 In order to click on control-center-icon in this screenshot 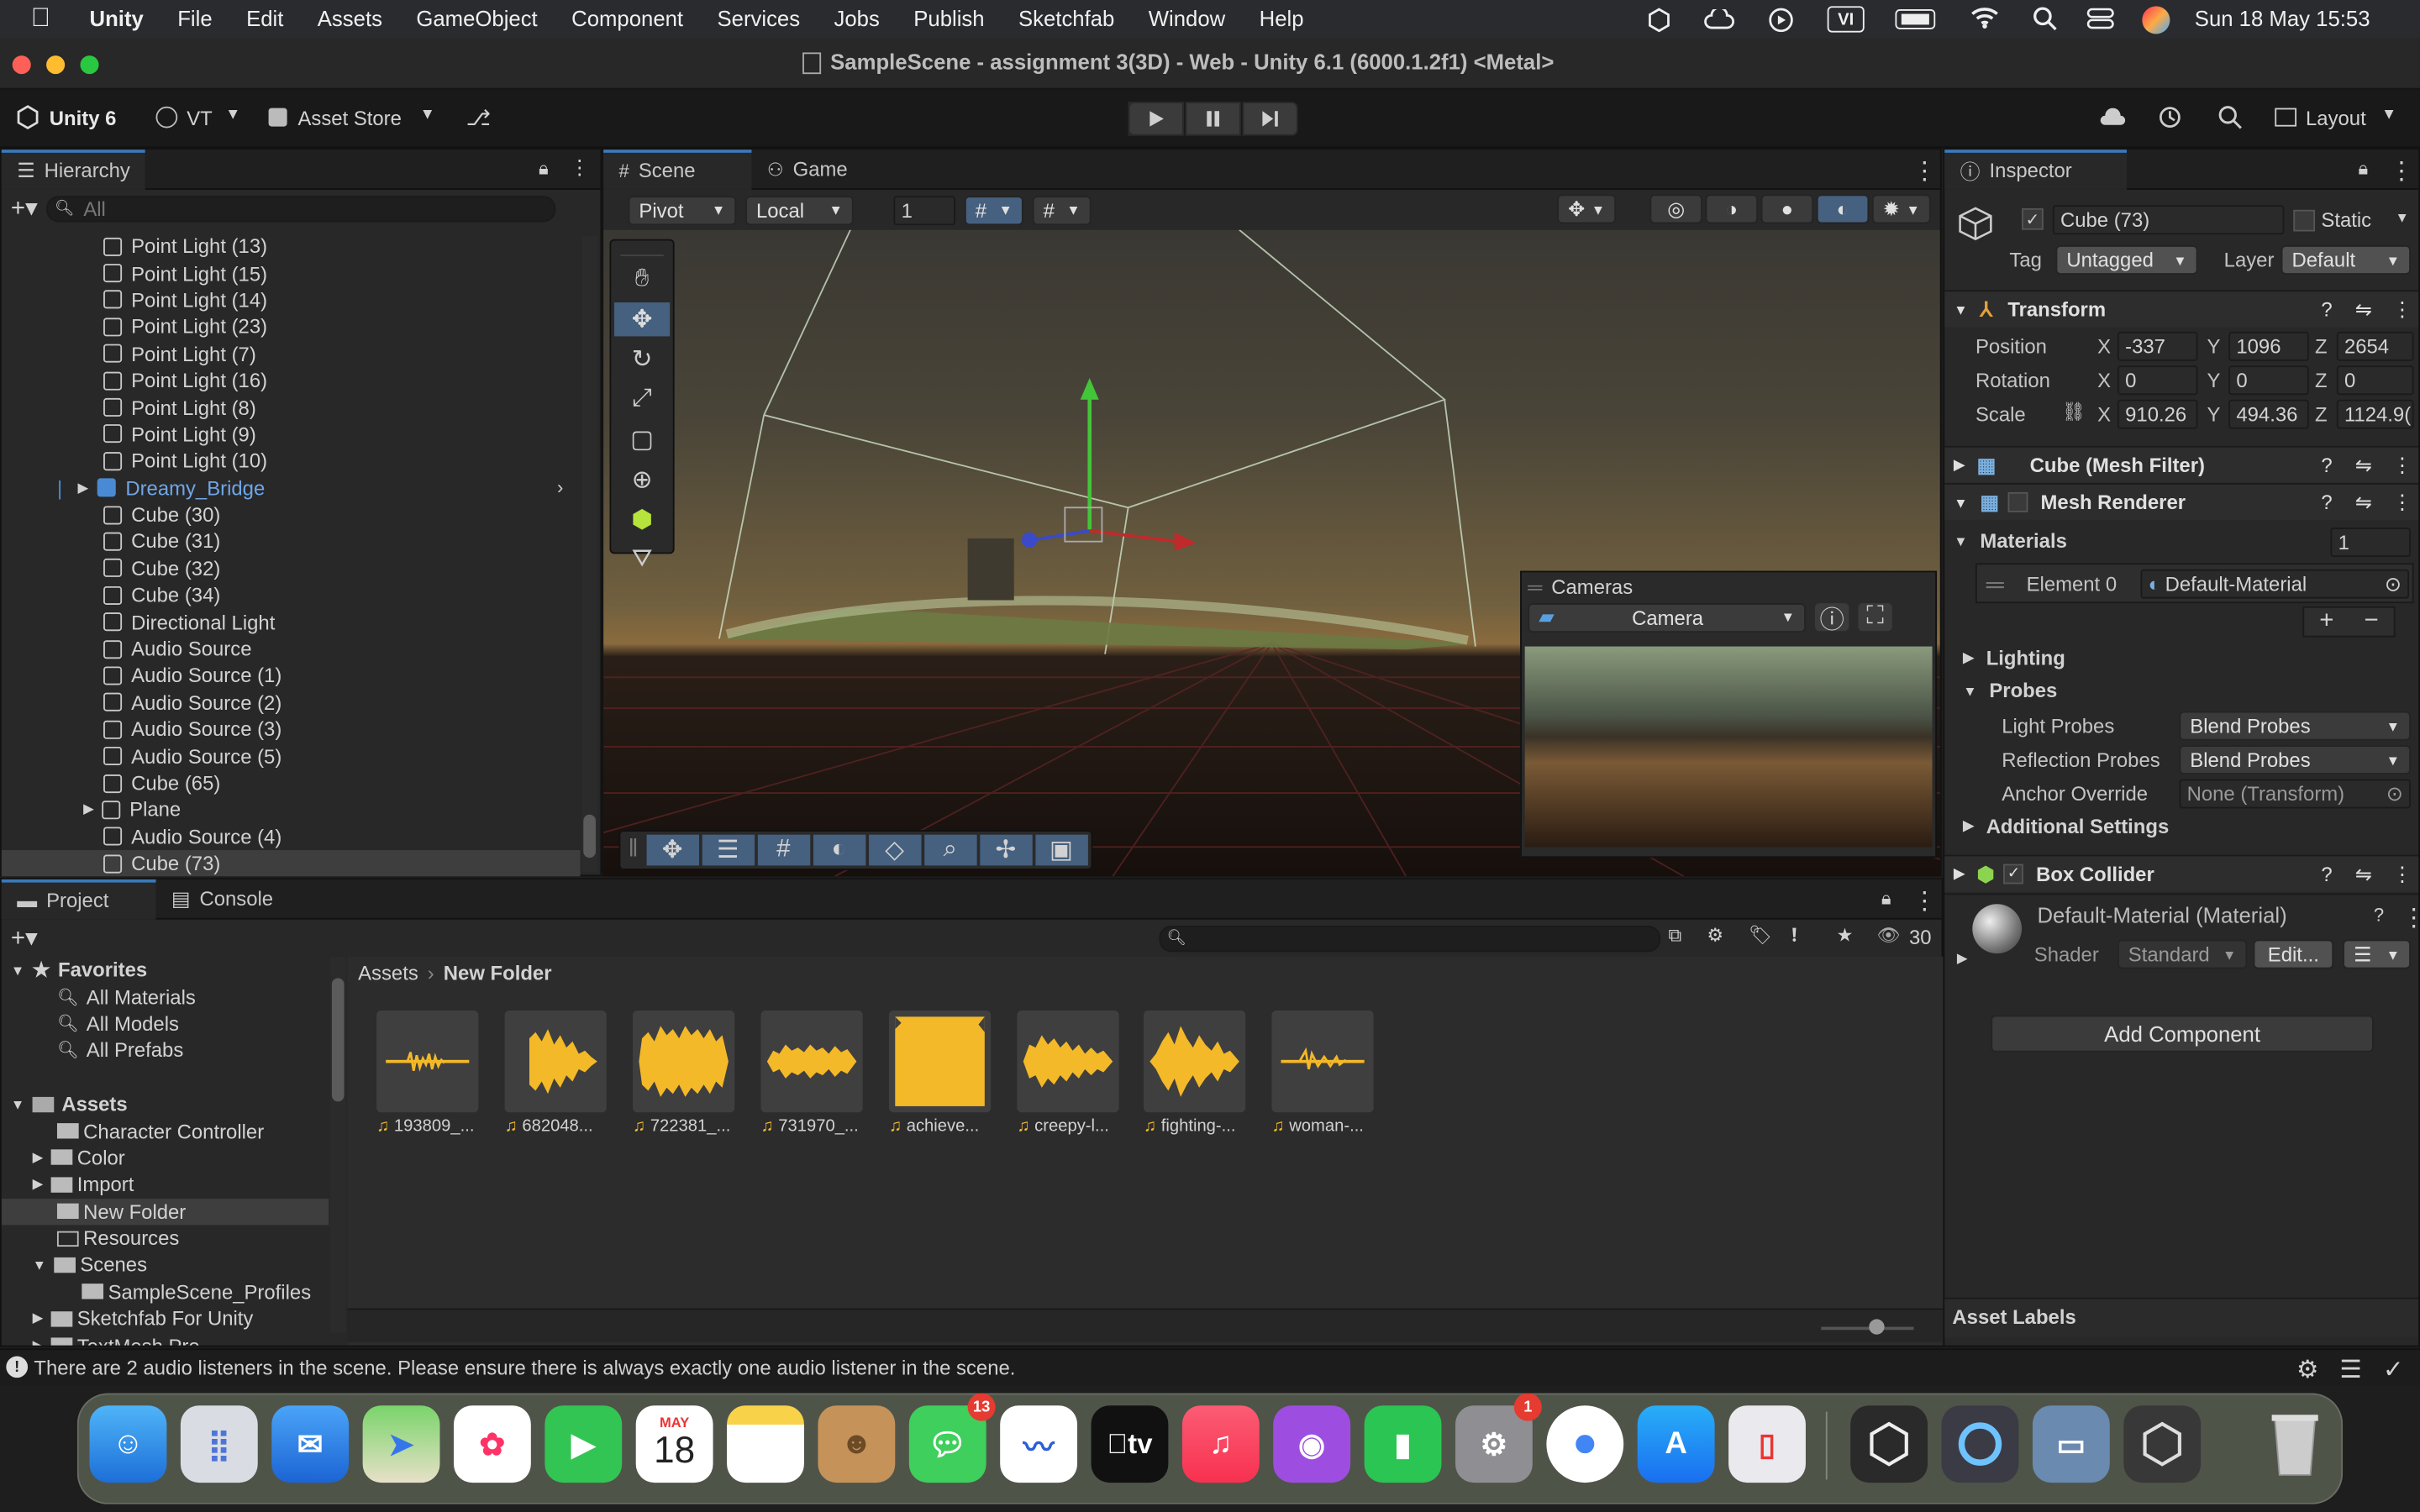, I will do `click(2100, 20)`.